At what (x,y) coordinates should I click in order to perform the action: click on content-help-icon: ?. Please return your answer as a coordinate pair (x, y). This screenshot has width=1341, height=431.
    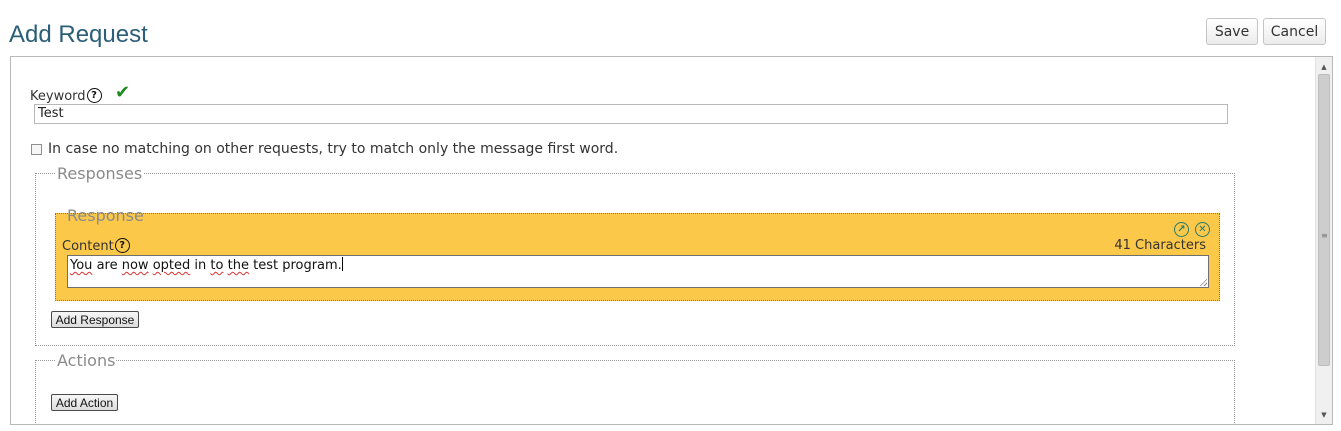
    Looking at the image, I should click on (122, 245).